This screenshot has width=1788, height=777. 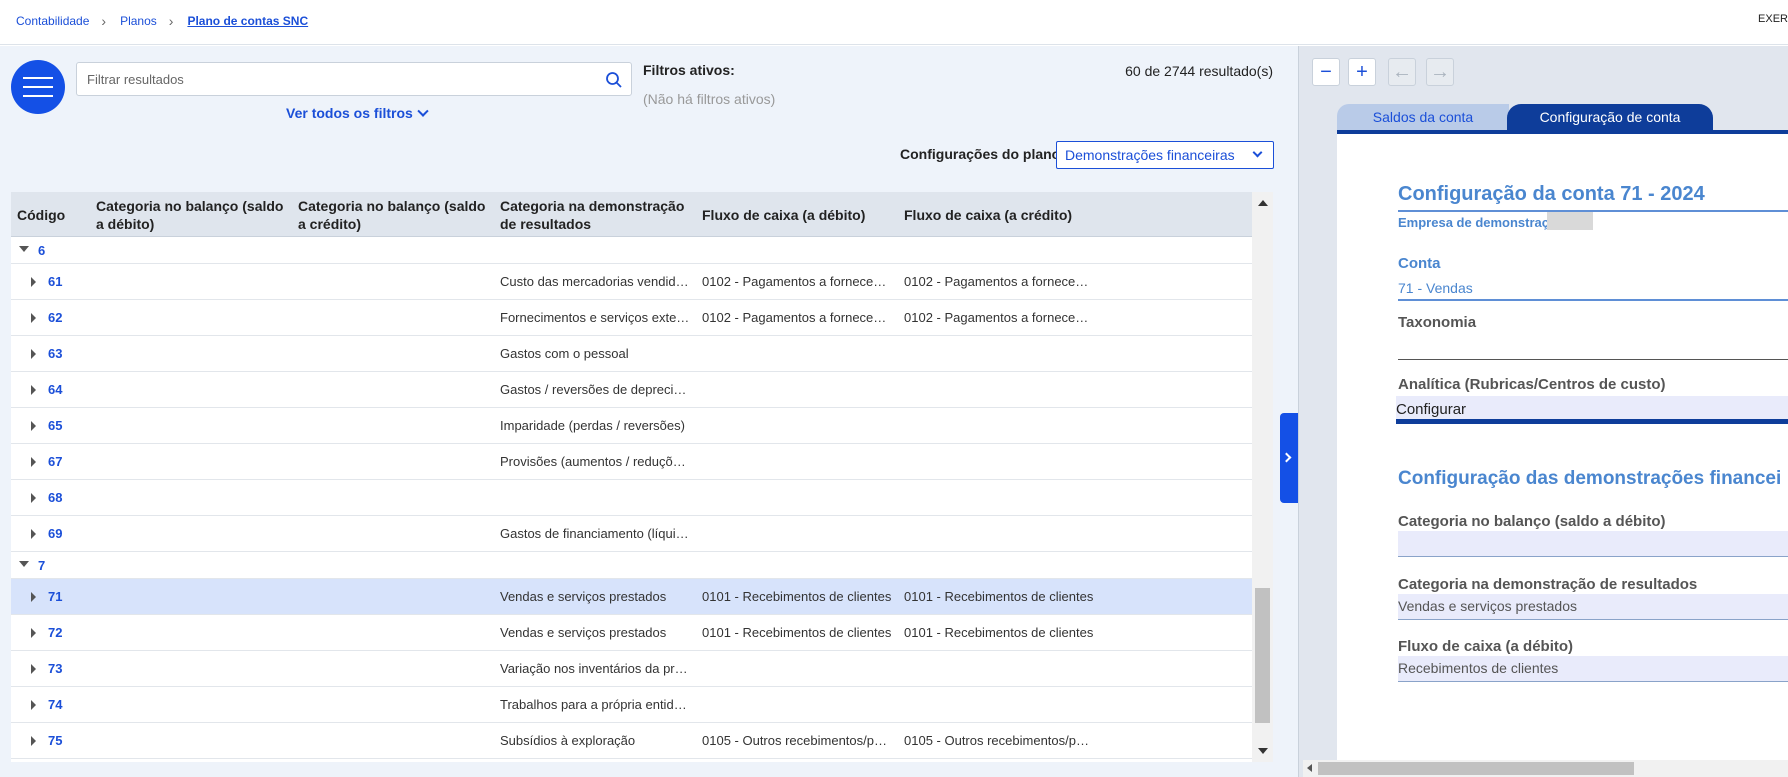 What do you see at coordinates (1165, 155) in the screenshot?
I see `plan-config-select: Demonstrações financeiras` at bounding box center [1165, 155].